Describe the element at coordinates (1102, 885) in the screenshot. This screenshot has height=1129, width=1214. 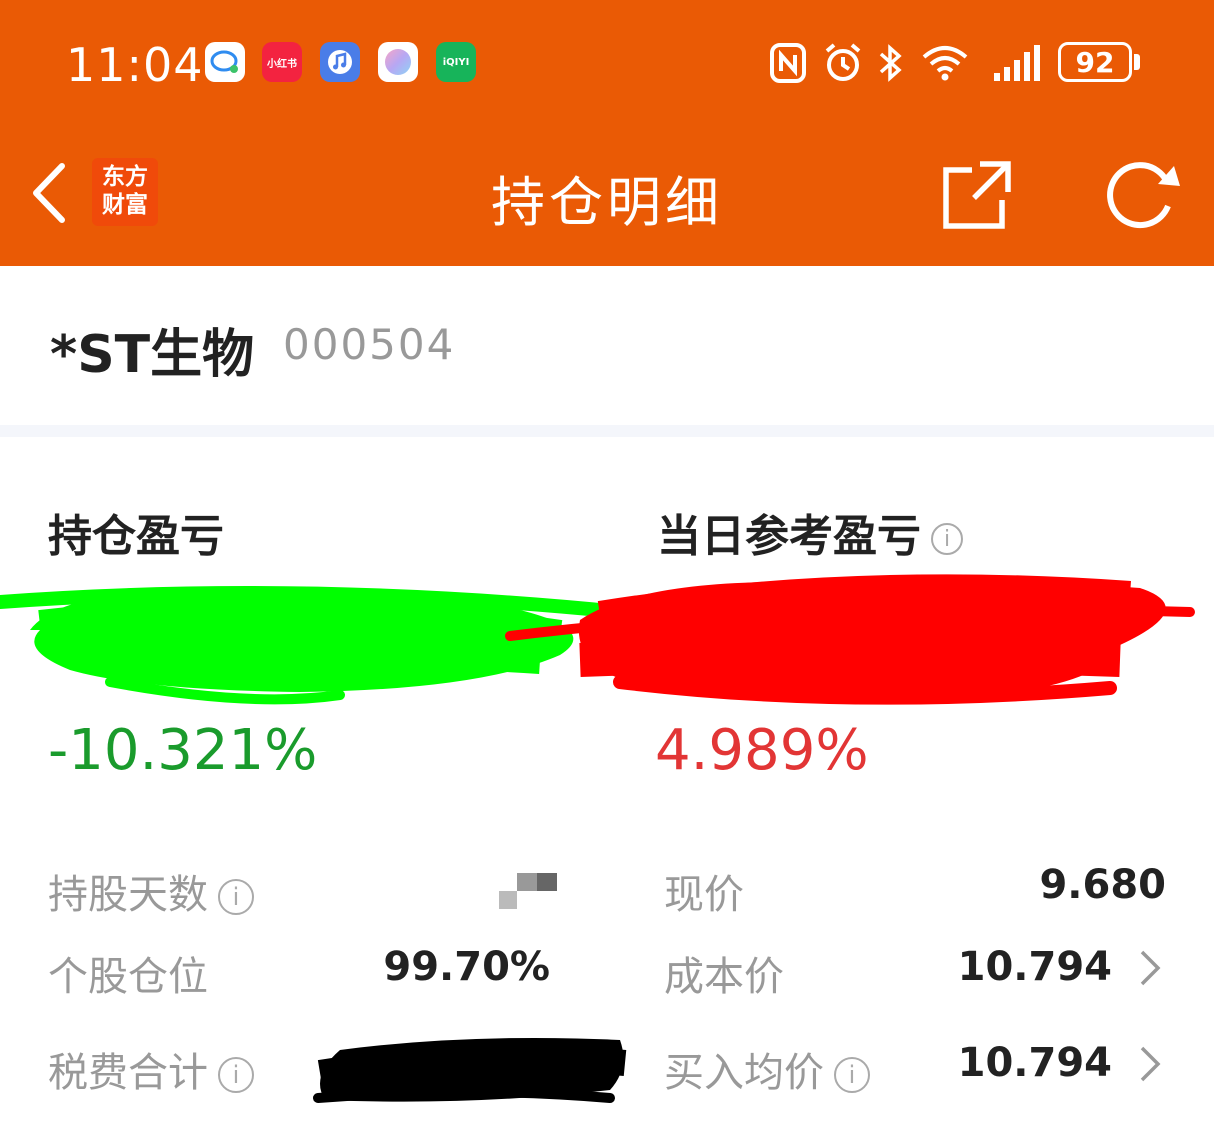
I see `price-value: 9.680` at that location.